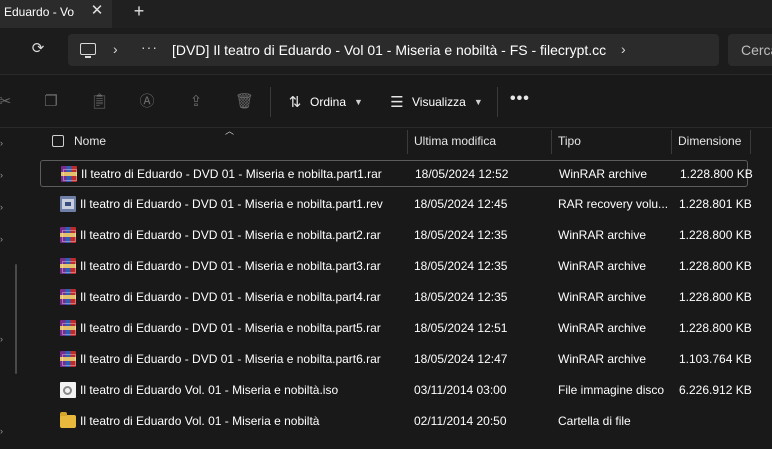  I want to click on share-icon: ⇪, so click(196, 102).